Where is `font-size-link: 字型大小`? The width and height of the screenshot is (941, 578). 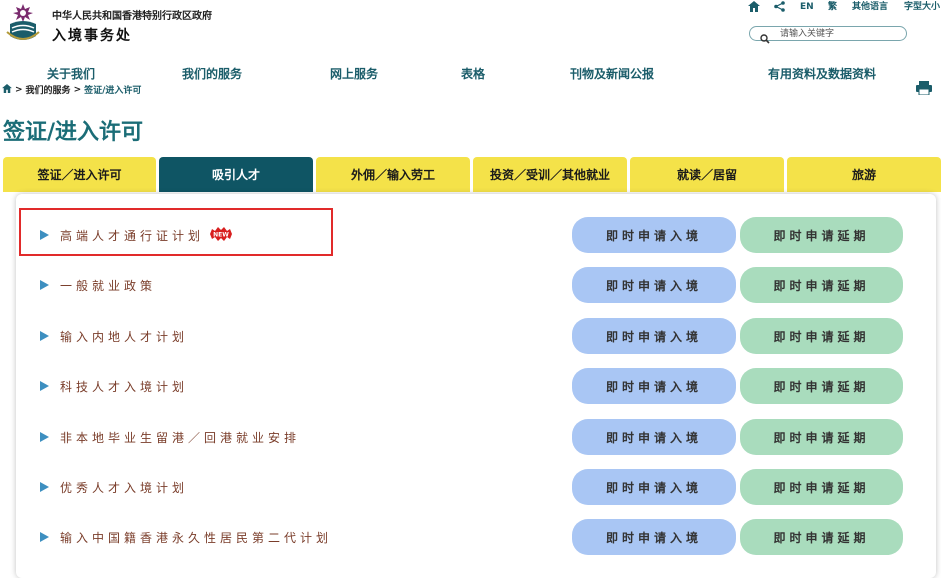 font-size-link: 字型大小 is located at coordinates (922, 7).